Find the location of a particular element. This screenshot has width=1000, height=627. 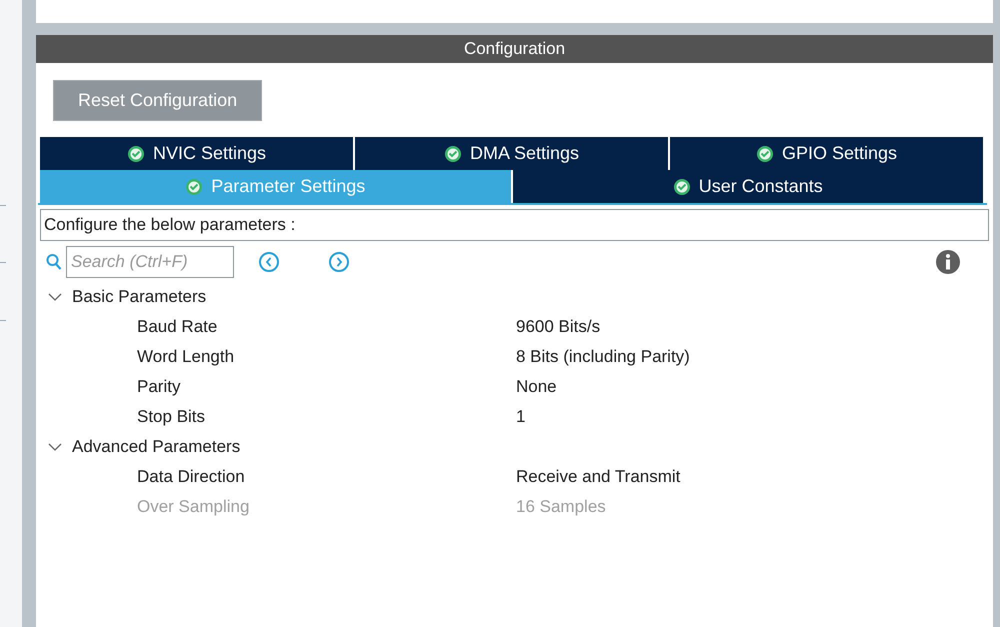

settings-tab: DMA Settings is located at coordinates (511, 153).